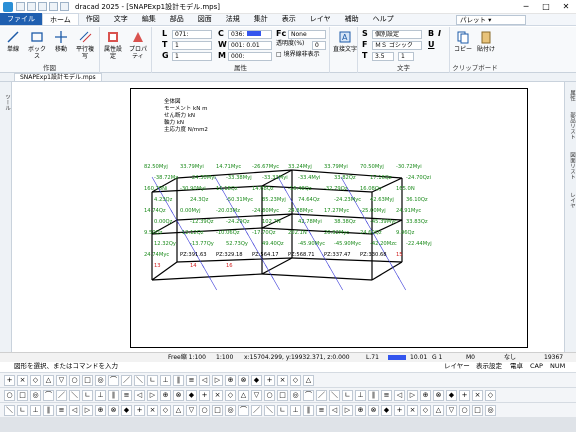 This screenshot has height=432, width=576. I want to click on left-panel-tab: ツール, so click(7, 102).